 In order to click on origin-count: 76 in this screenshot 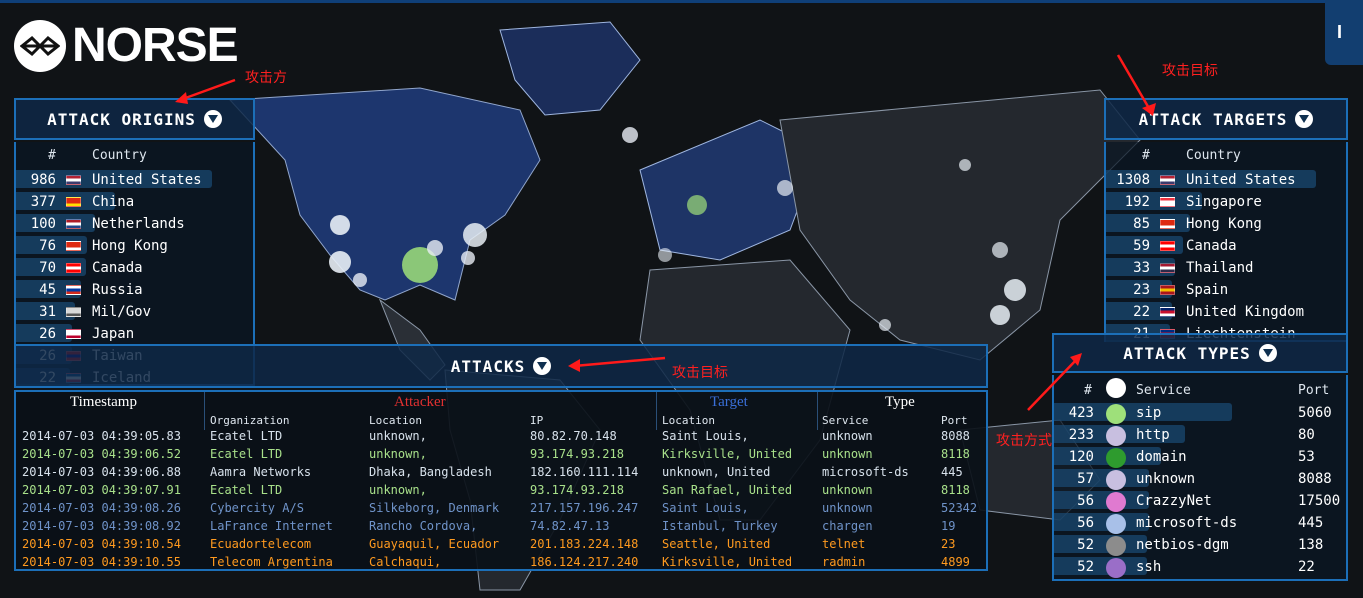, I will do `click(47, 246)`.